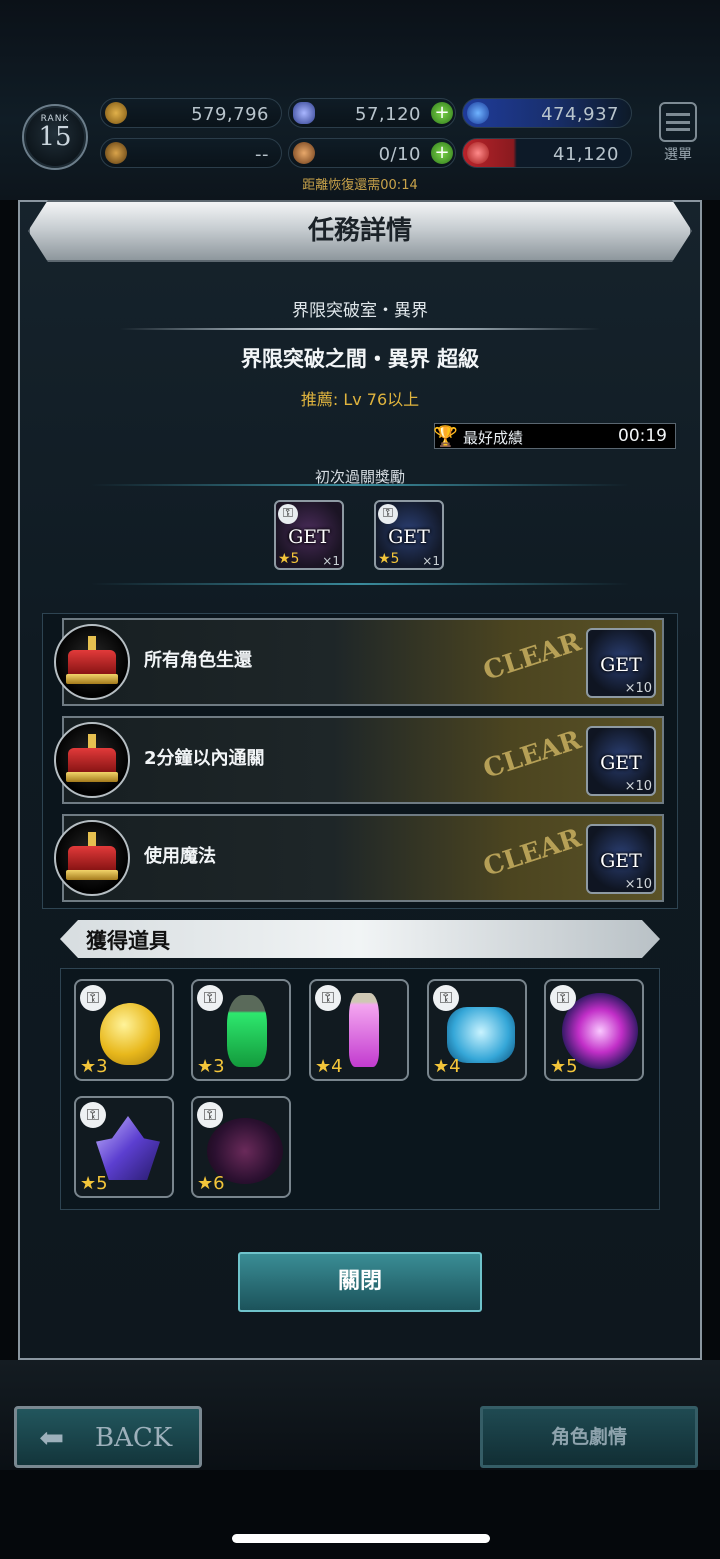 The height and width of the screenshot is (1559, 720). I want to click on gil-value: 579,796, so click(230, 114).